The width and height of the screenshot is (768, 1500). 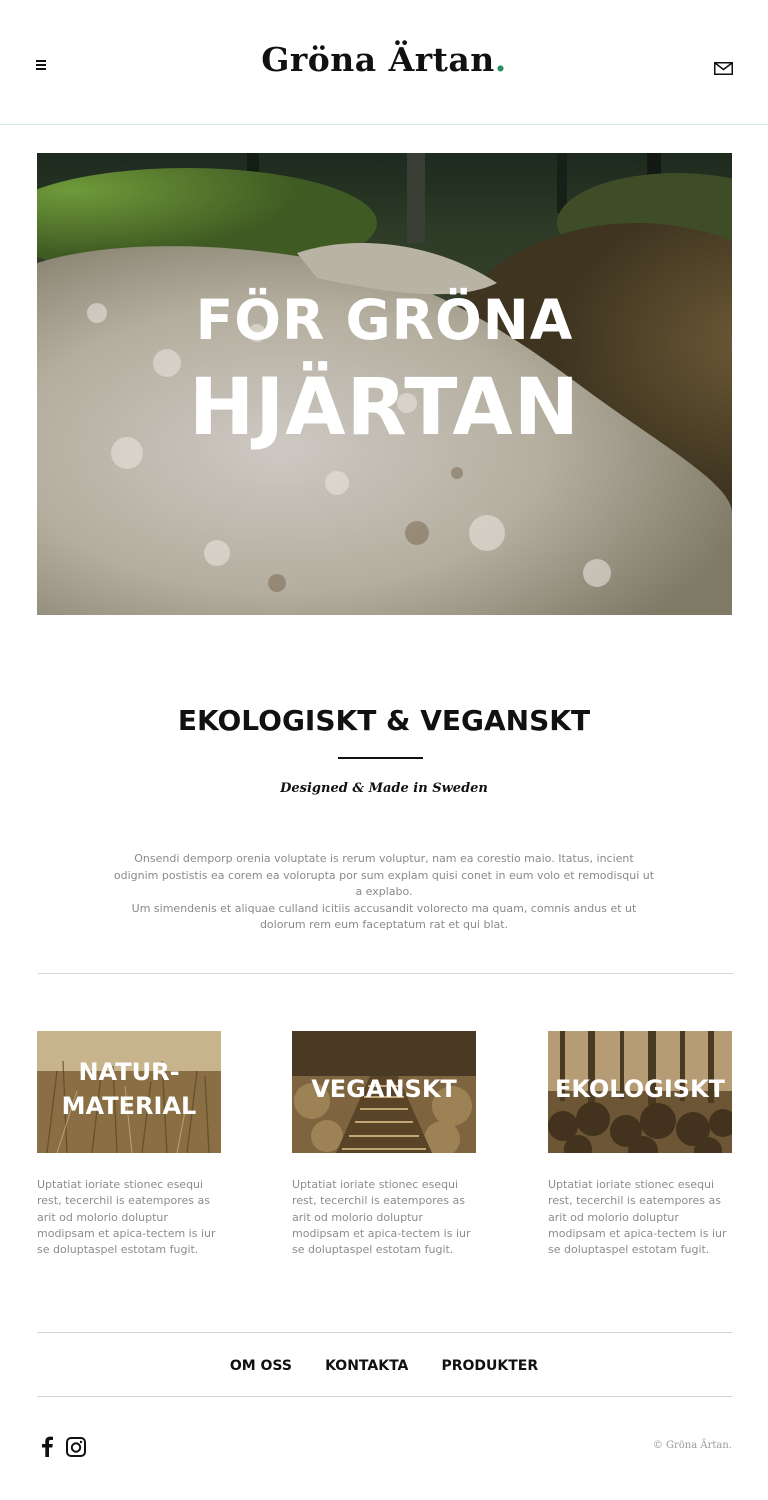 What do you see at coordinates (47, 1448) in the screenshot?
I see `facebook-icon` at bounding box center [47, 1448].